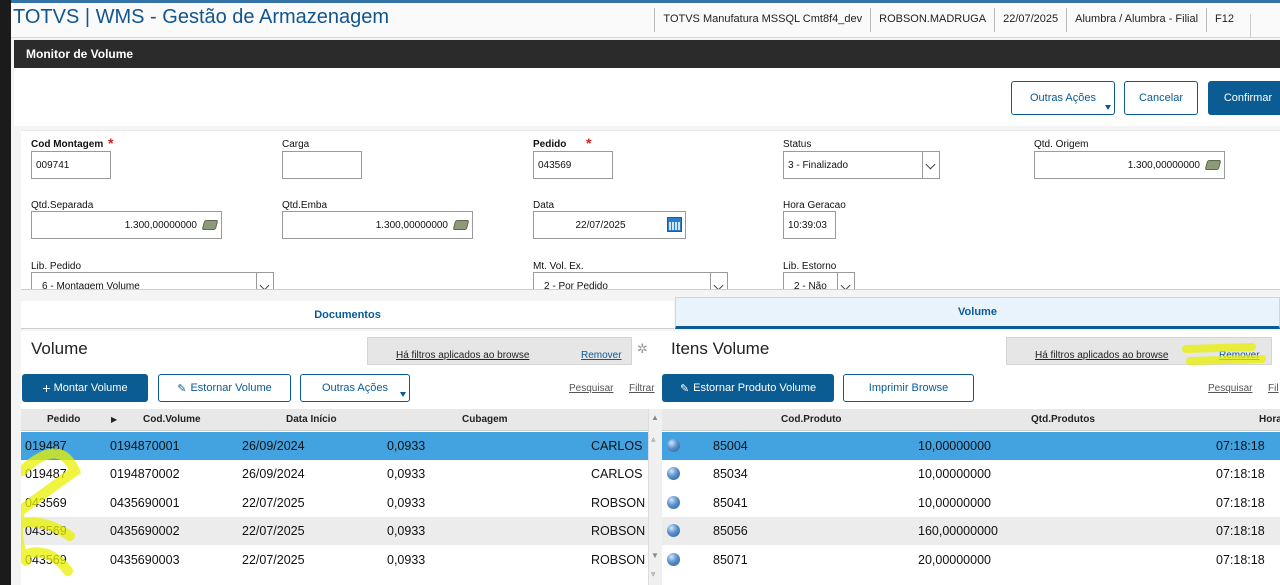 The height and width of the screenshot is (585, 1280). I want to click on scroll-bottom-icon: ⩔, so click(653, 574).